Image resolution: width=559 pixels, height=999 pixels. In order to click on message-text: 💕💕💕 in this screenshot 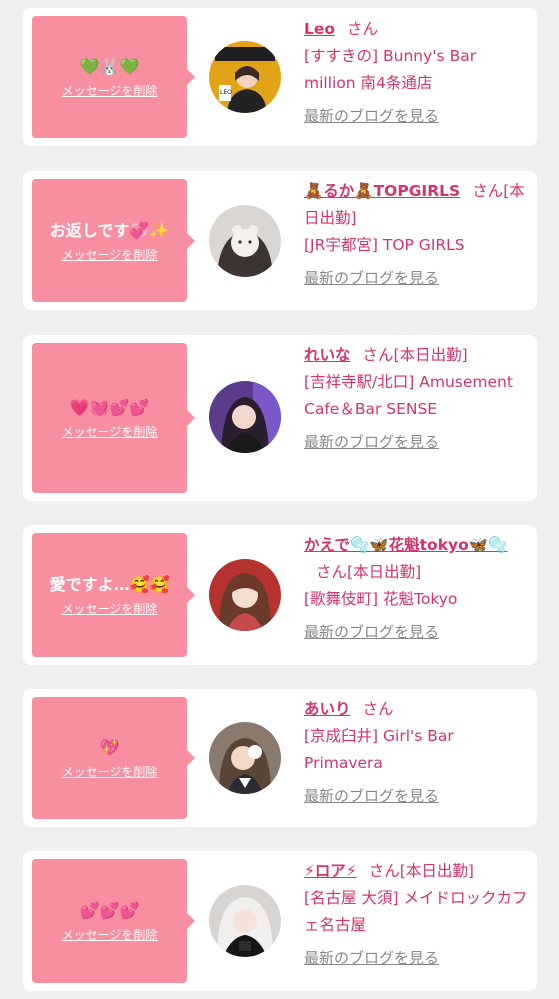, I will do `click(109, 910)`.